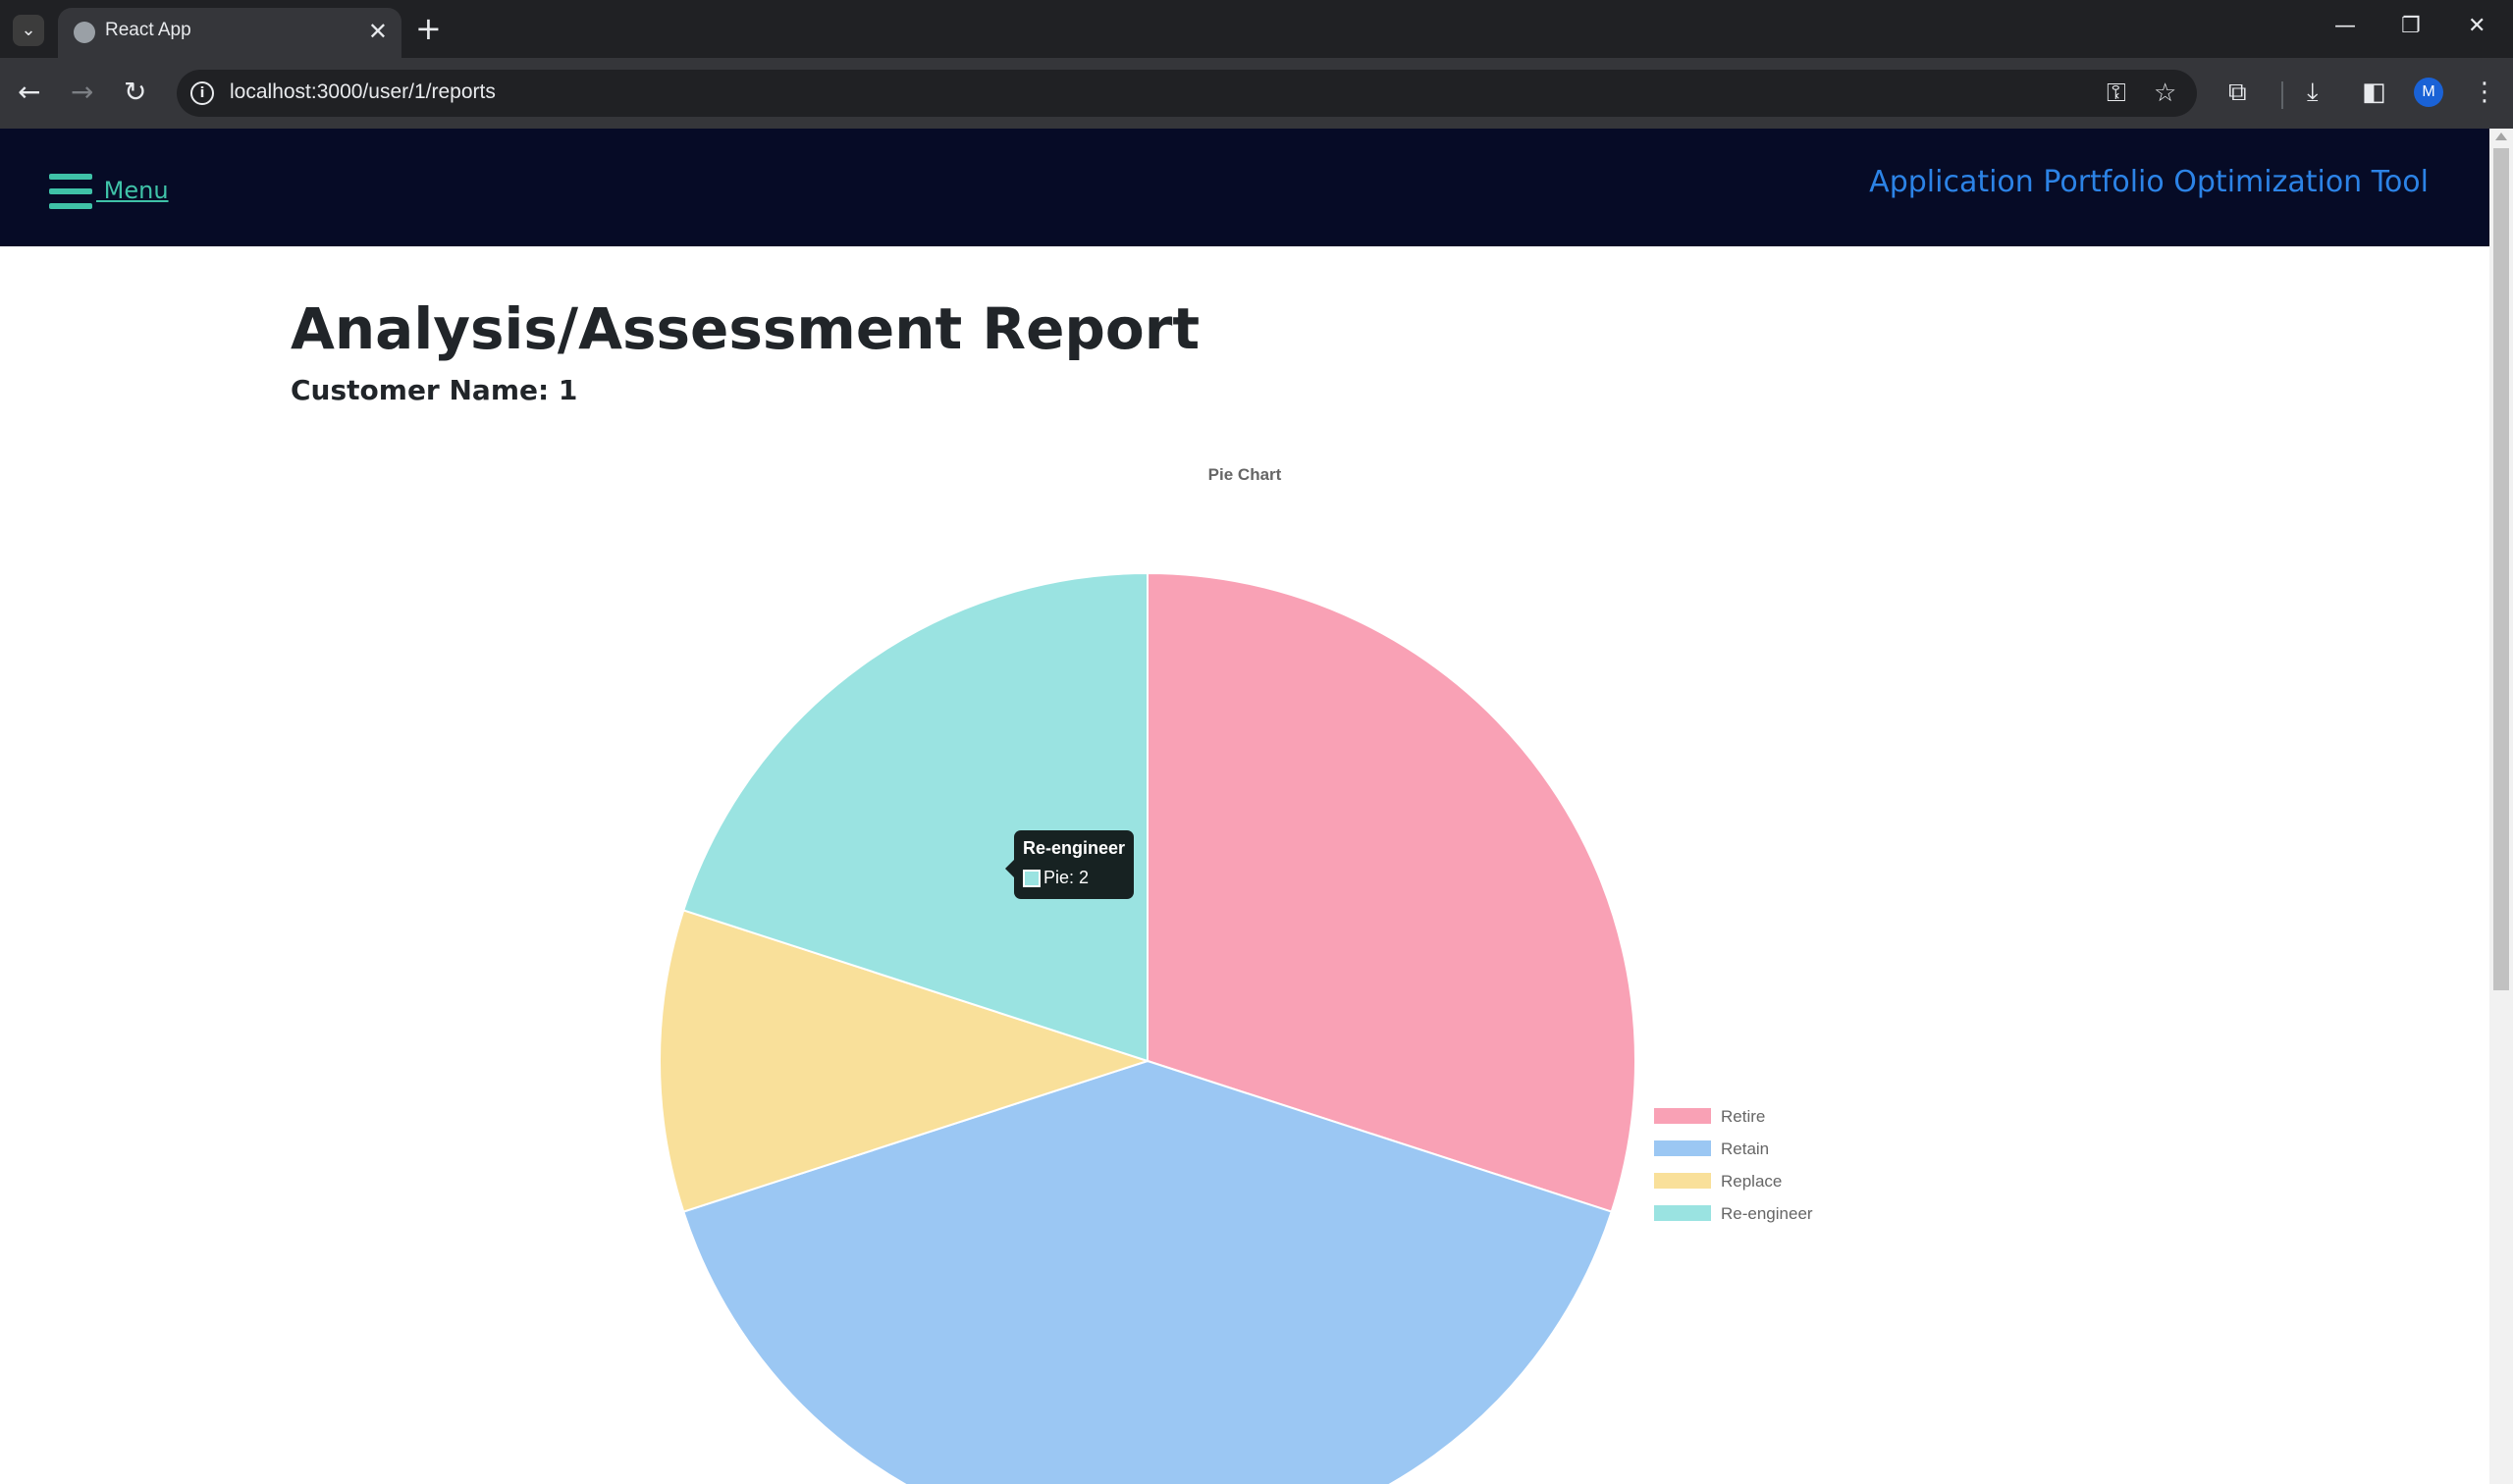  Describe the element at coordinates (1032, 878) in the screenshot. I see `tooltip-swatch` at that location.